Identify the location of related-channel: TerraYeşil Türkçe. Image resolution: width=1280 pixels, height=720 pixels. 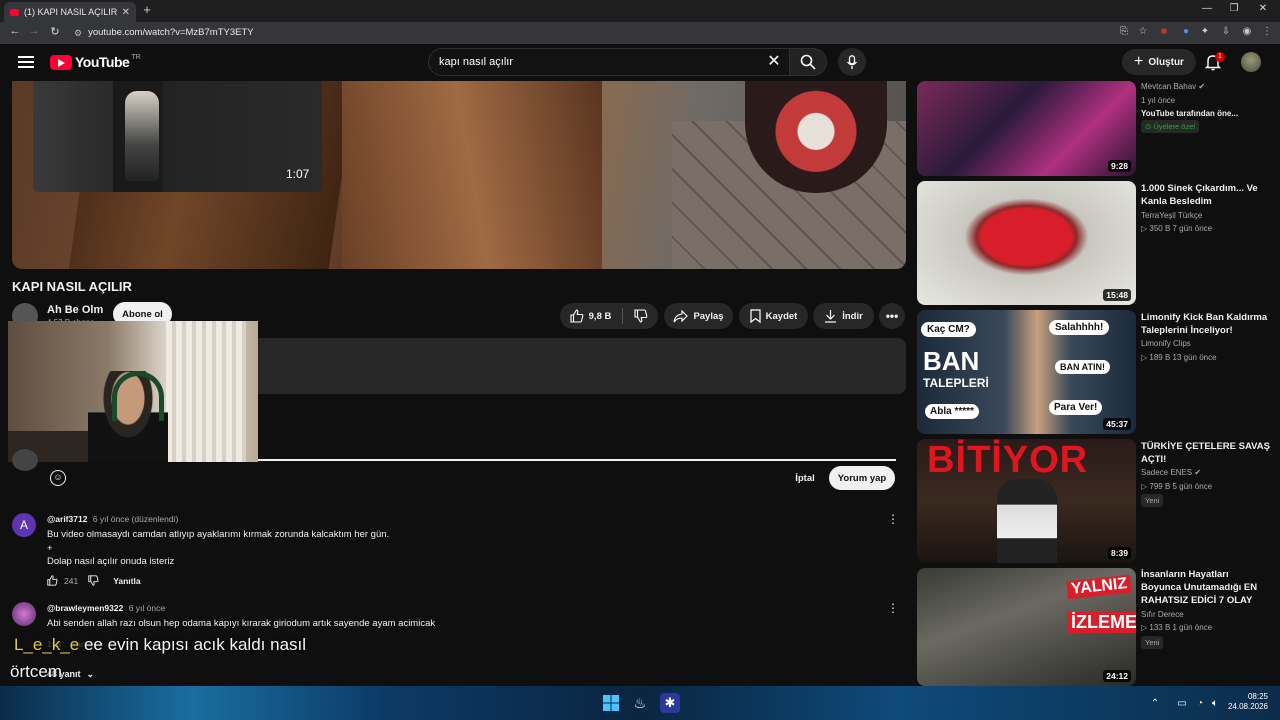
(1171, 215).